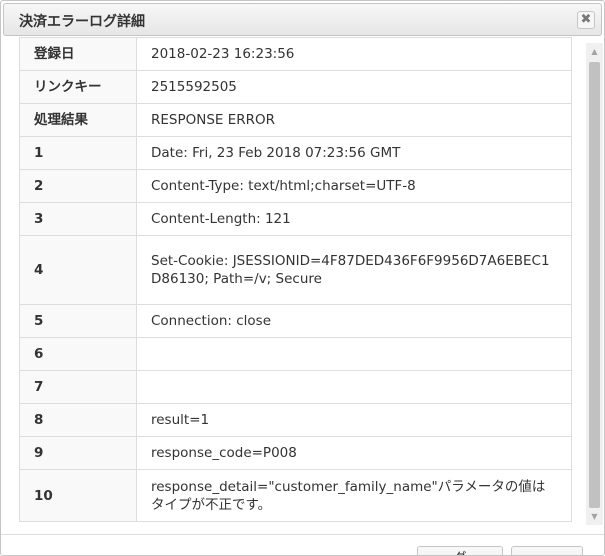 Image resolution: width=605 pixels, height=556 pixels. Describe the element at coordinates (78, 453) in the screenshot. I see `row-key: 9` at that location.